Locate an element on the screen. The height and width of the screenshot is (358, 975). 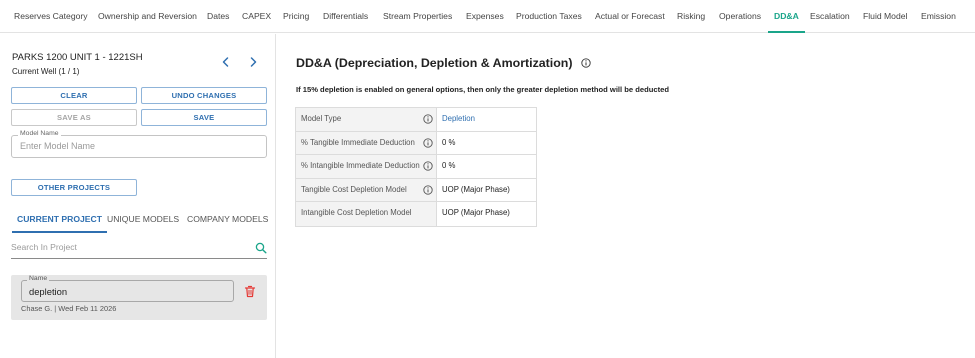
tab-pricing: Pricing is located at coordinates (296, 16).